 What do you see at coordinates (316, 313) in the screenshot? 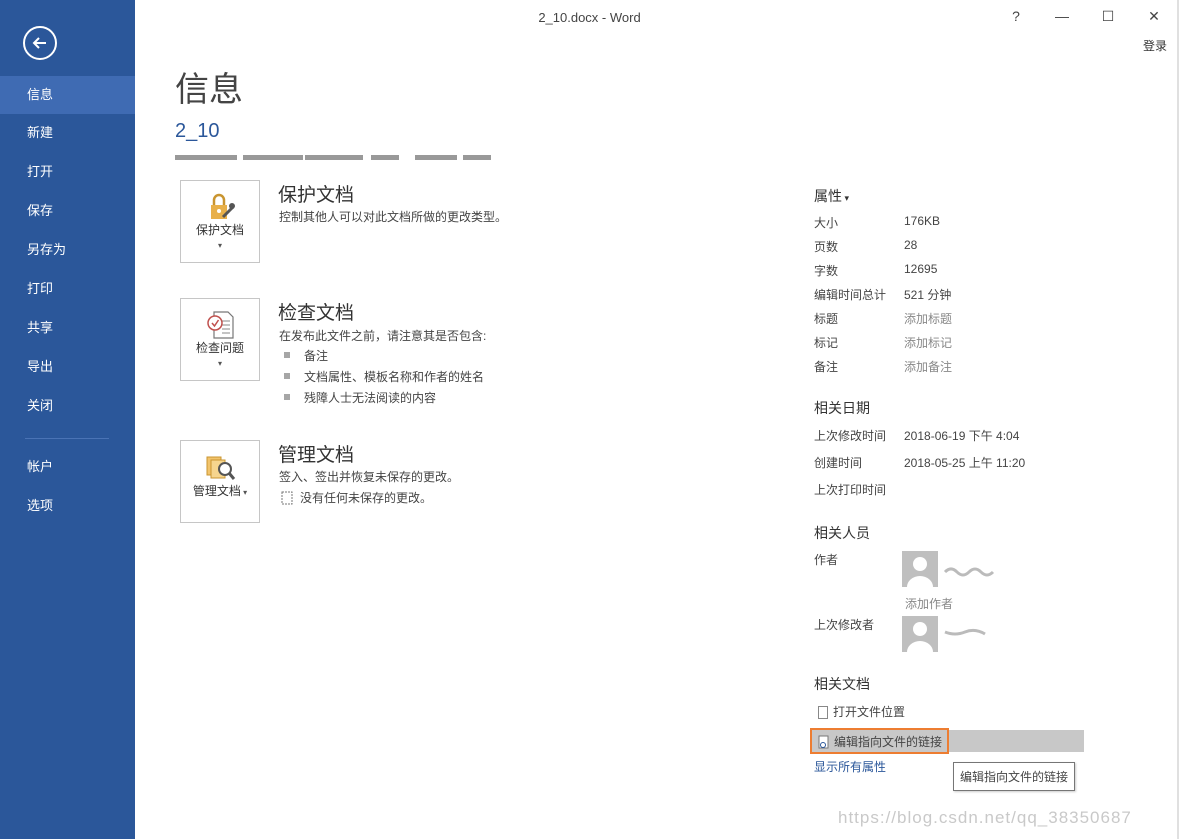
I see `inspect-title: 检查文档` at bounding box center [316, 313].